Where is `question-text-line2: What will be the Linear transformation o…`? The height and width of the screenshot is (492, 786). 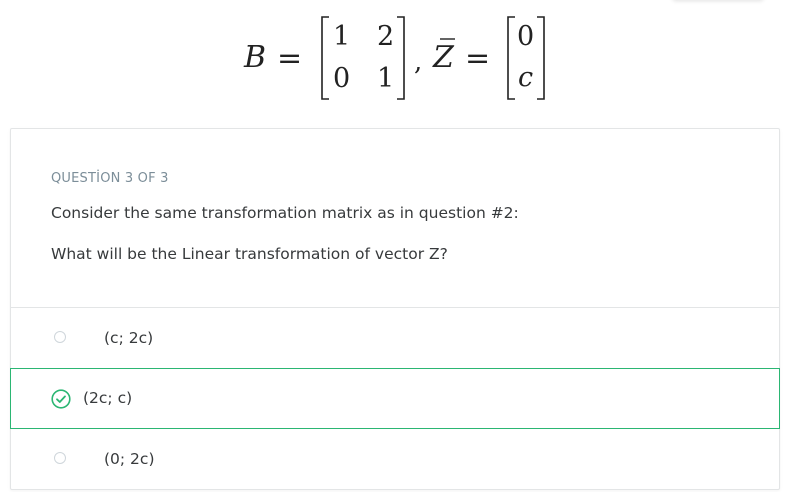 question-text-line2: What will be the Linear transformation o… is located at coordinates (249, 254).